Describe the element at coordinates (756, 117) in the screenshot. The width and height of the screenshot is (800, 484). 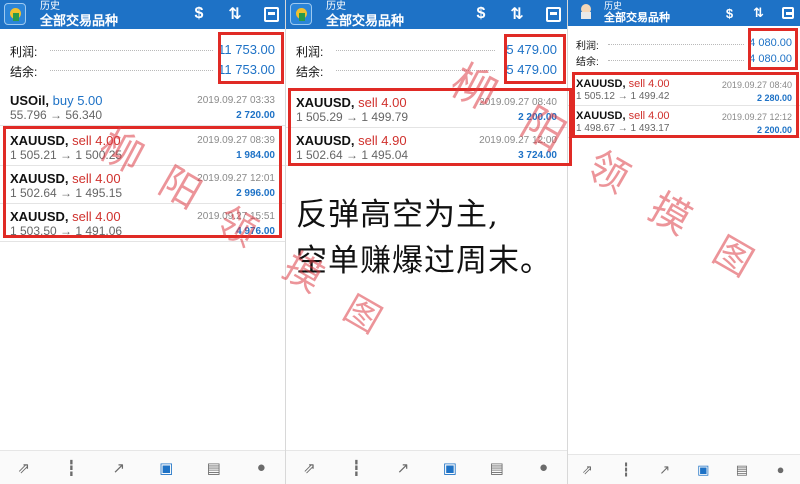
I see `order-time: 2019.09.27 12:12` at that location.